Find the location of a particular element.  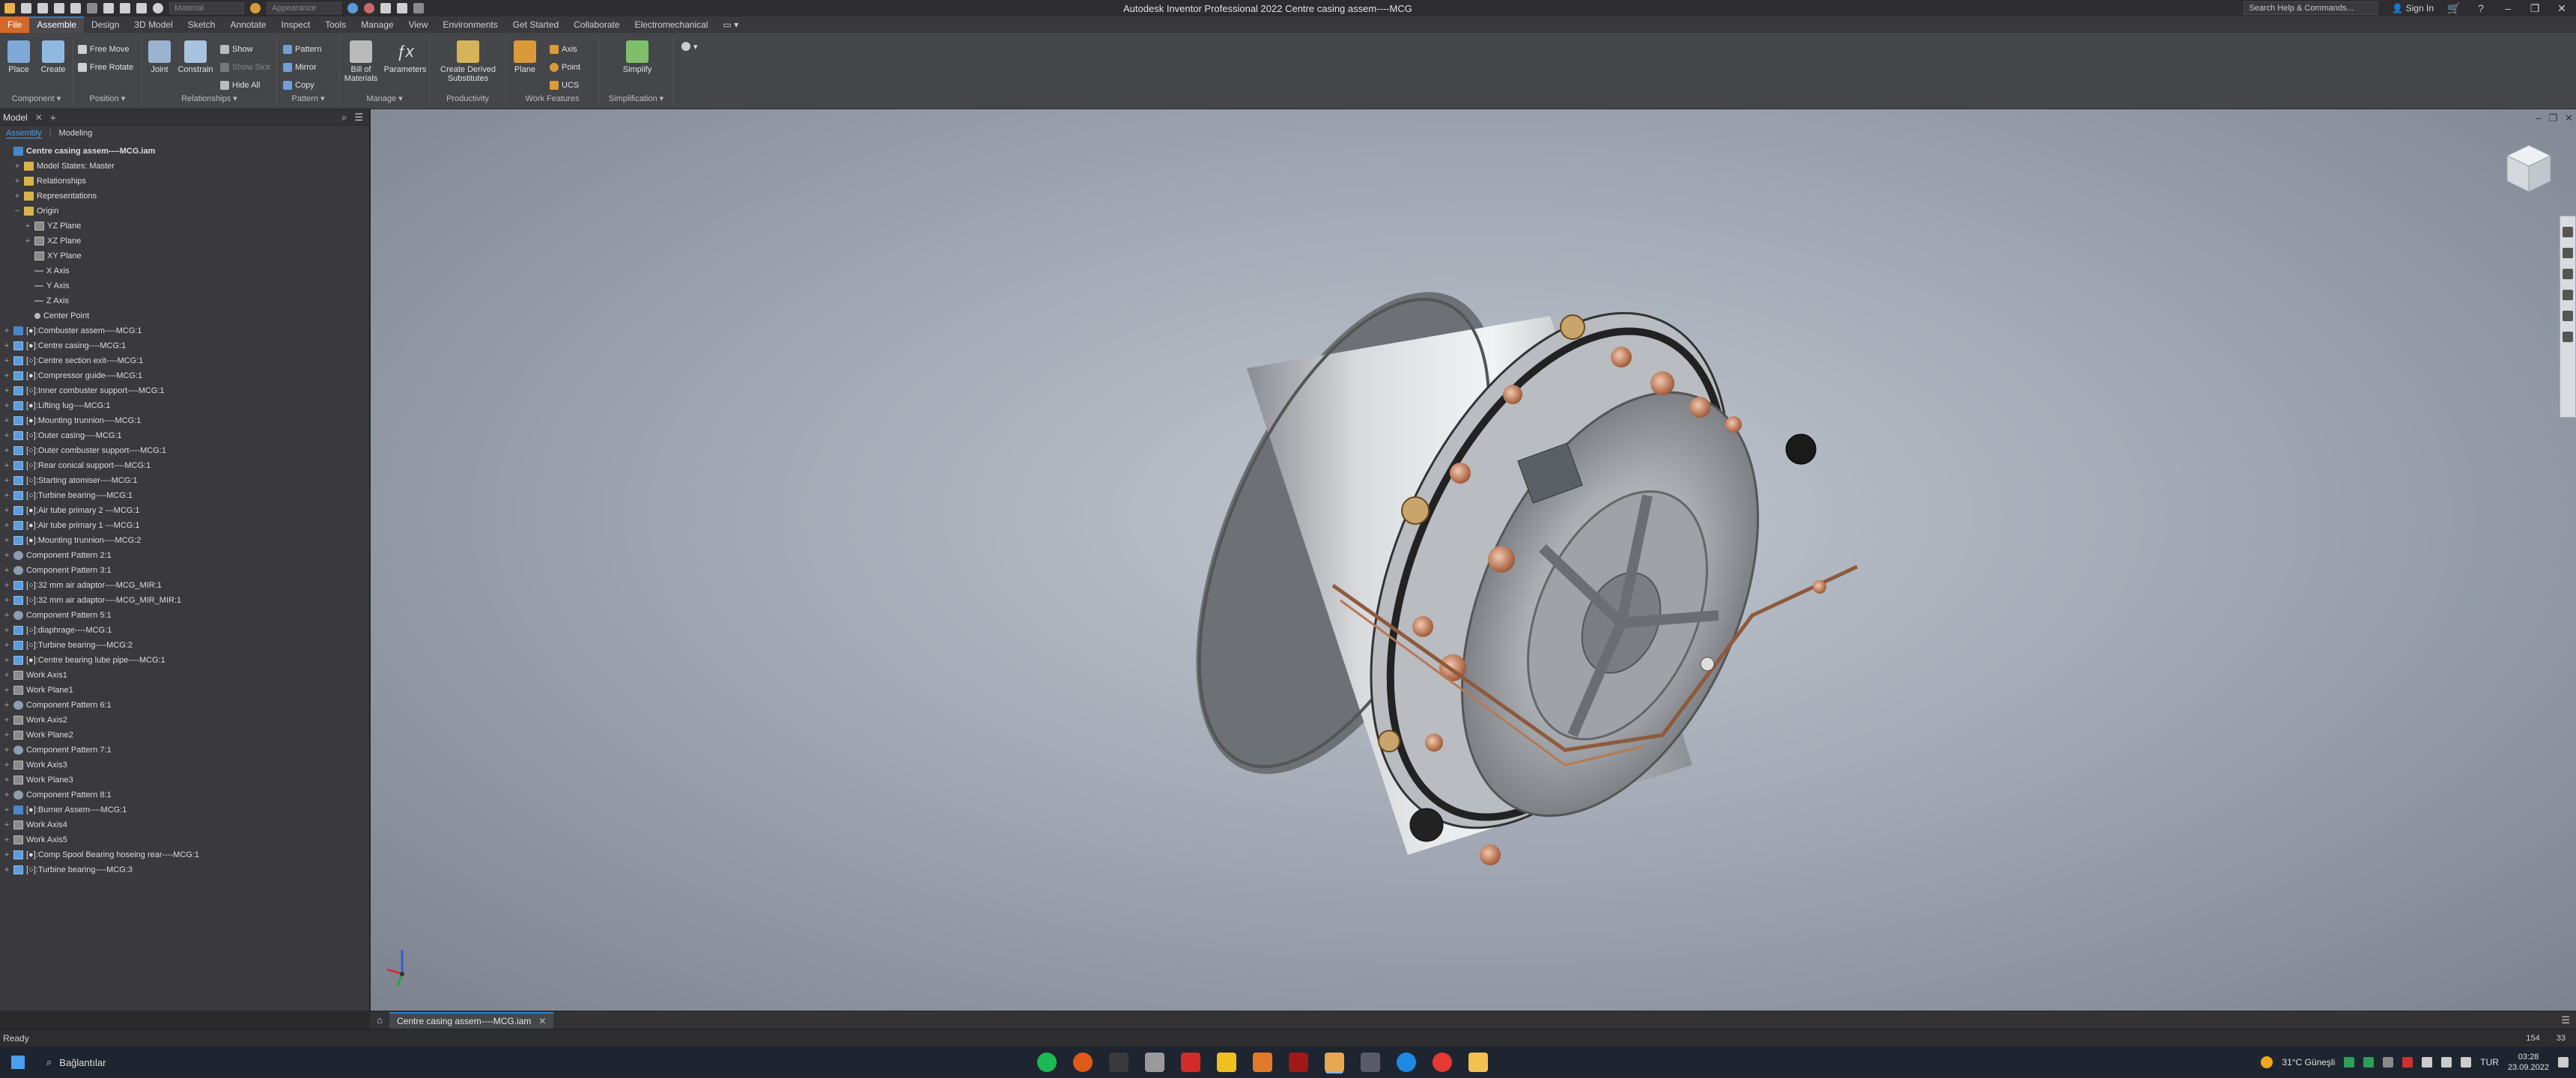

tree-node: Z Axis is located at coordinates (186, 300).